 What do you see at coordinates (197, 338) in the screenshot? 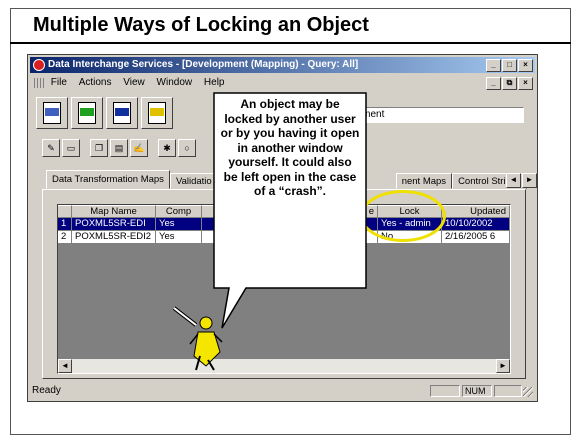
I see `presenter-figure-icon` at bounding box center [197, 338].